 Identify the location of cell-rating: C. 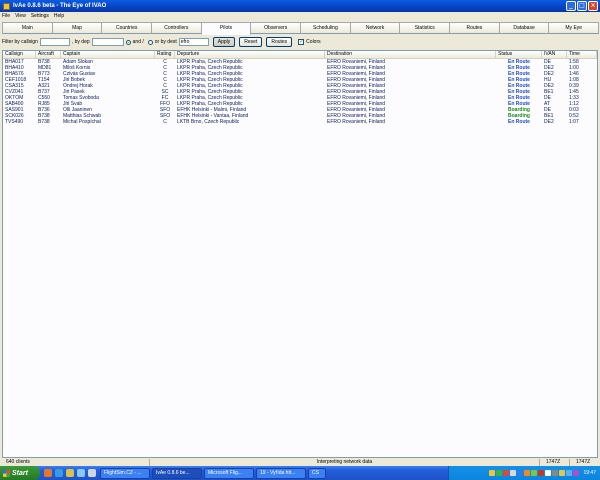
(165, 122).